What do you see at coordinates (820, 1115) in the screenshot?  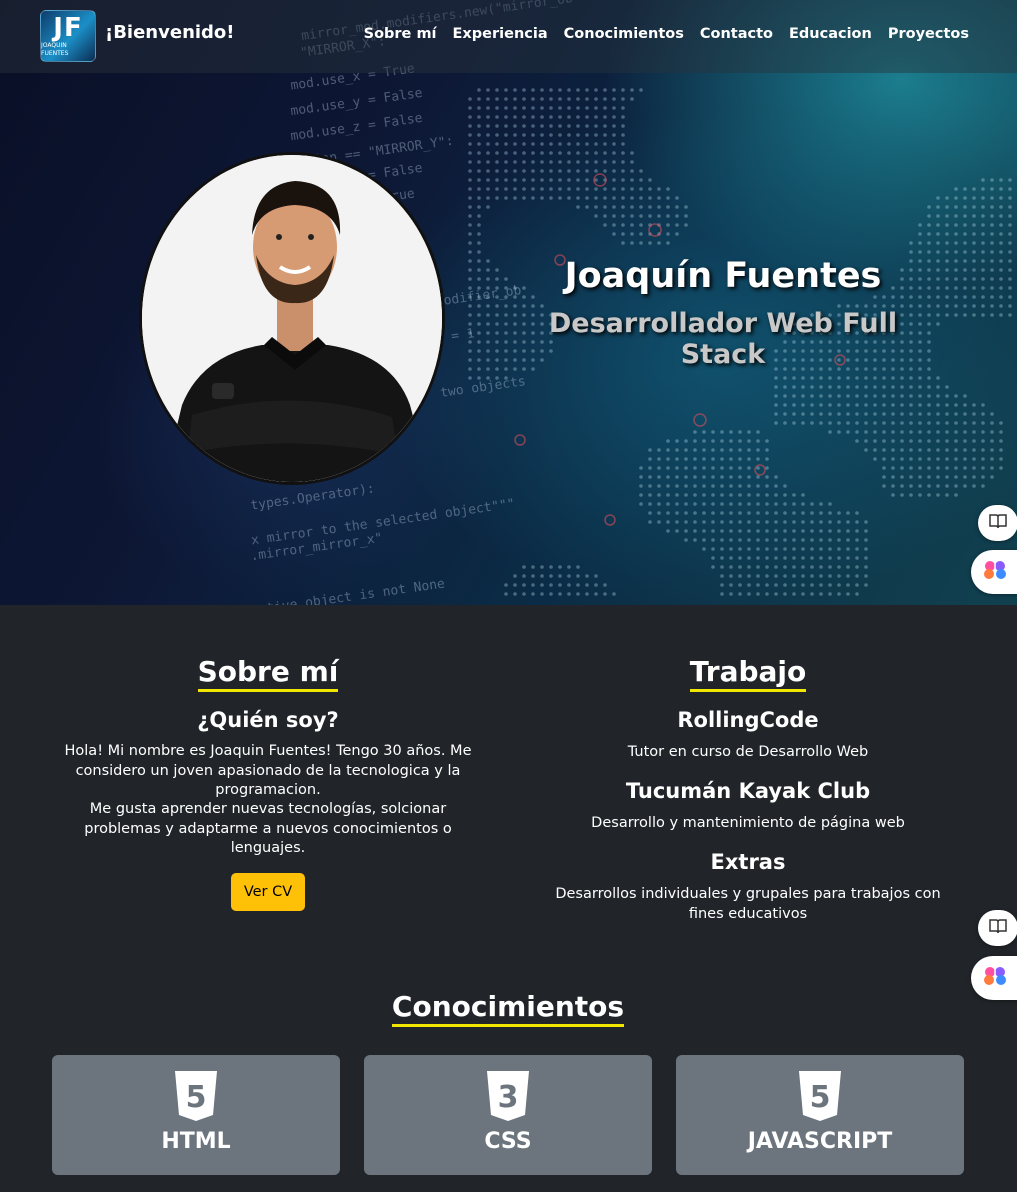 I see `skill-card-javascript: 5 JAVASCRIPT` at bounding box center [820, 1115].